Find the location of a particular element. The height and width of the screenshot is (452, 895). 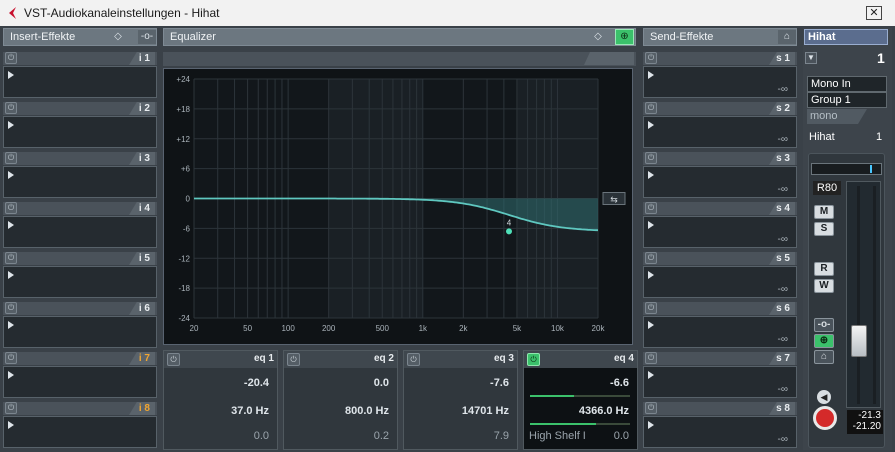

fader-track is located at coordinates (863, 294).